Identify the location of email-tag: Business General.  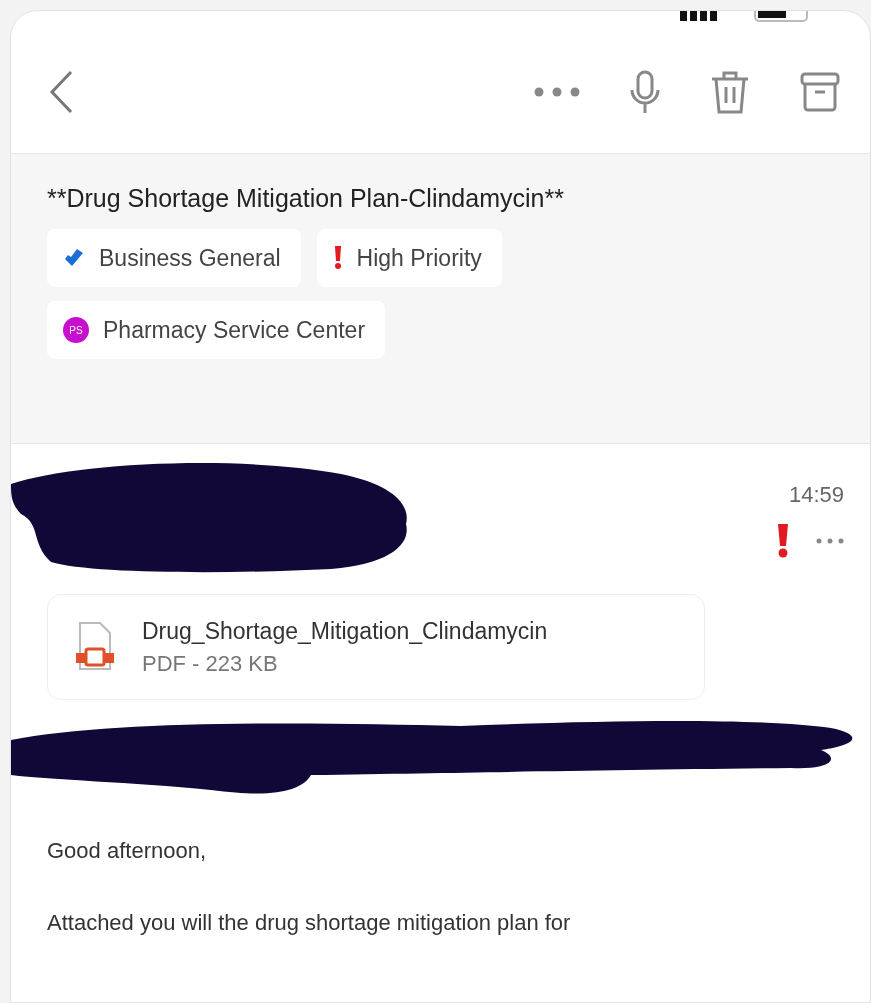
(174, 258).